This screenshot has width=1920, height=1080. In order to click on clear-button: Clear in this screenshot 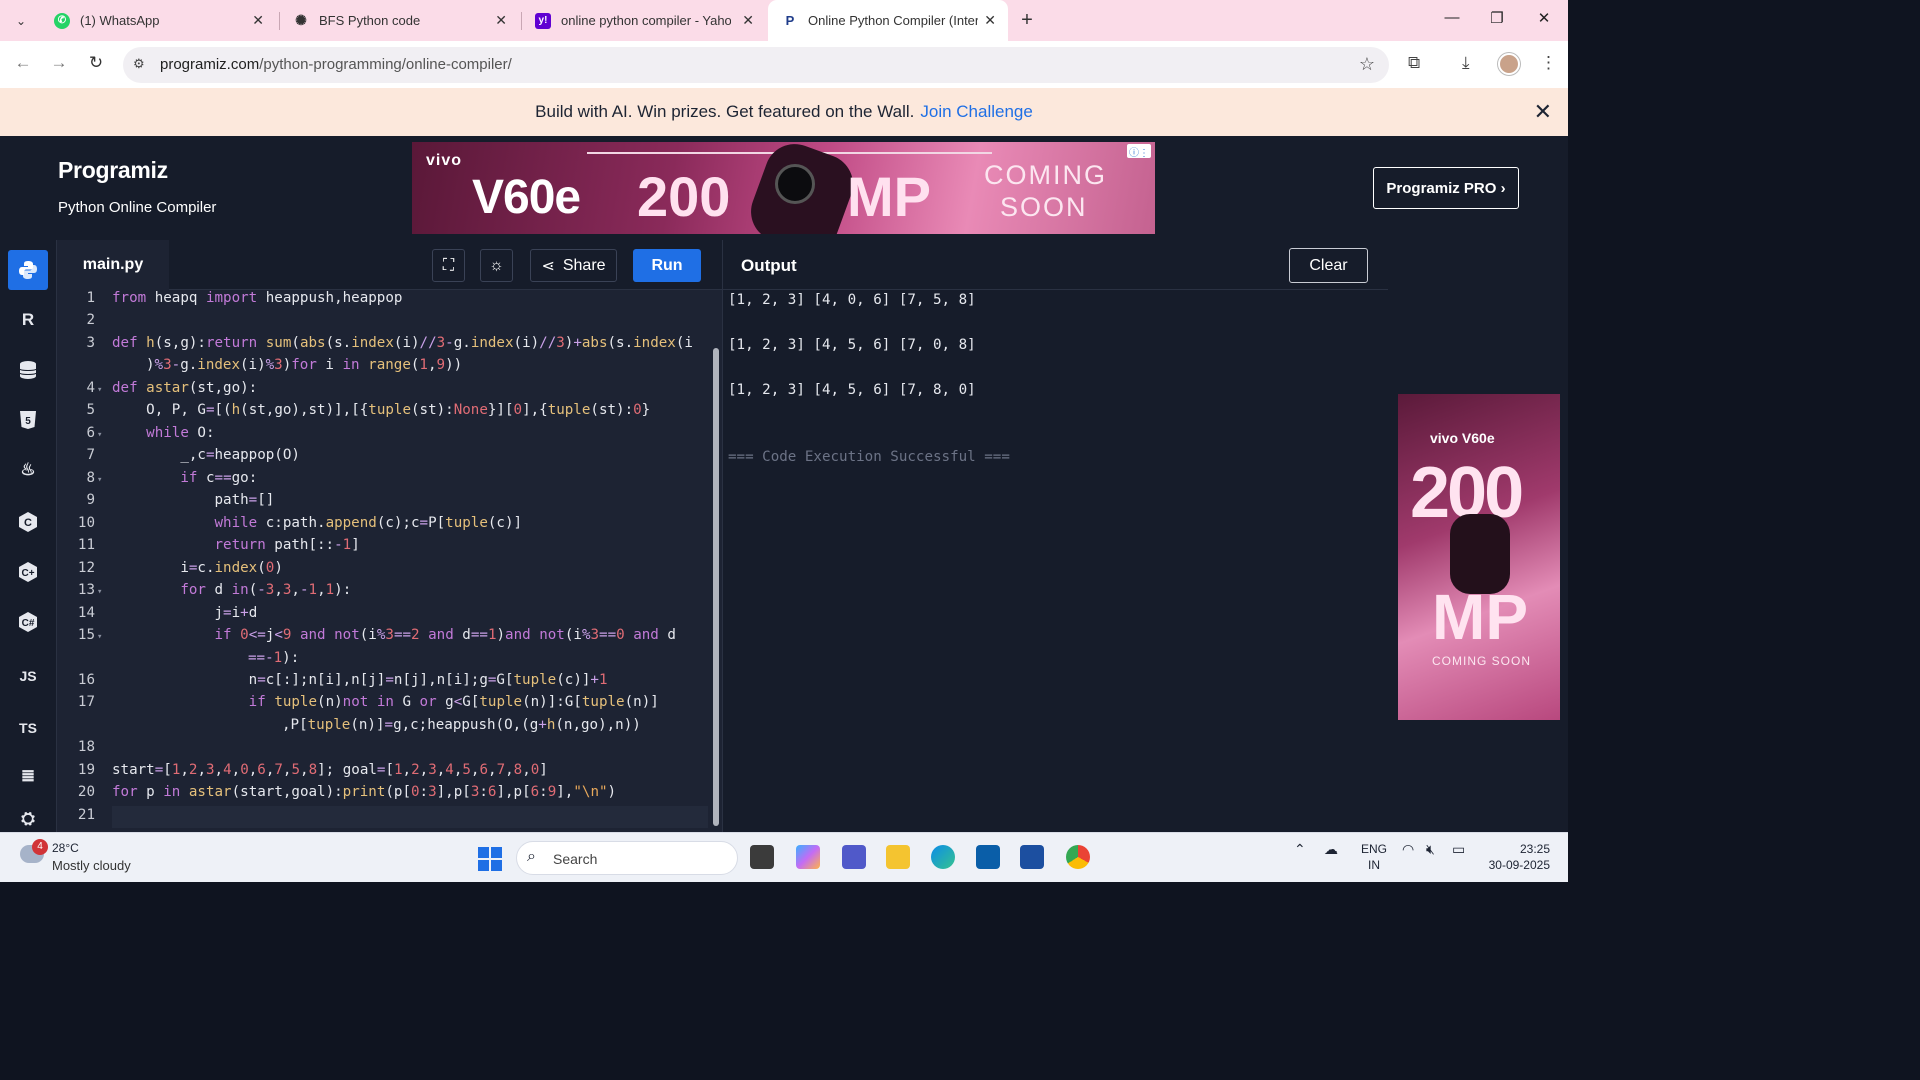, I will do `click(1328, 265)`.